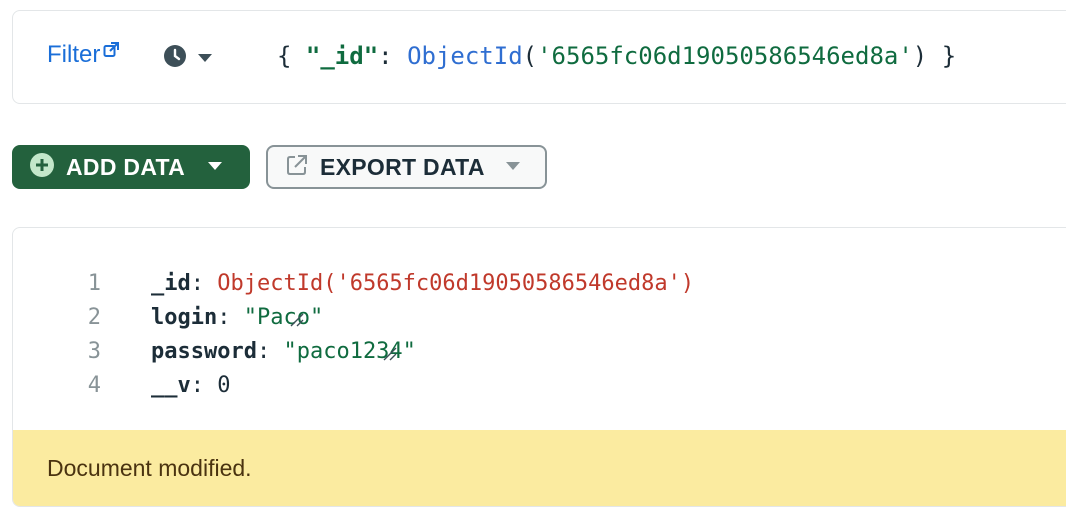 The width and height of the screenshot is (1066, 522). What do you see at coordinates (171, 283) in the screenshot?
I see `field-name: _id` at bounding box center [171, 283].